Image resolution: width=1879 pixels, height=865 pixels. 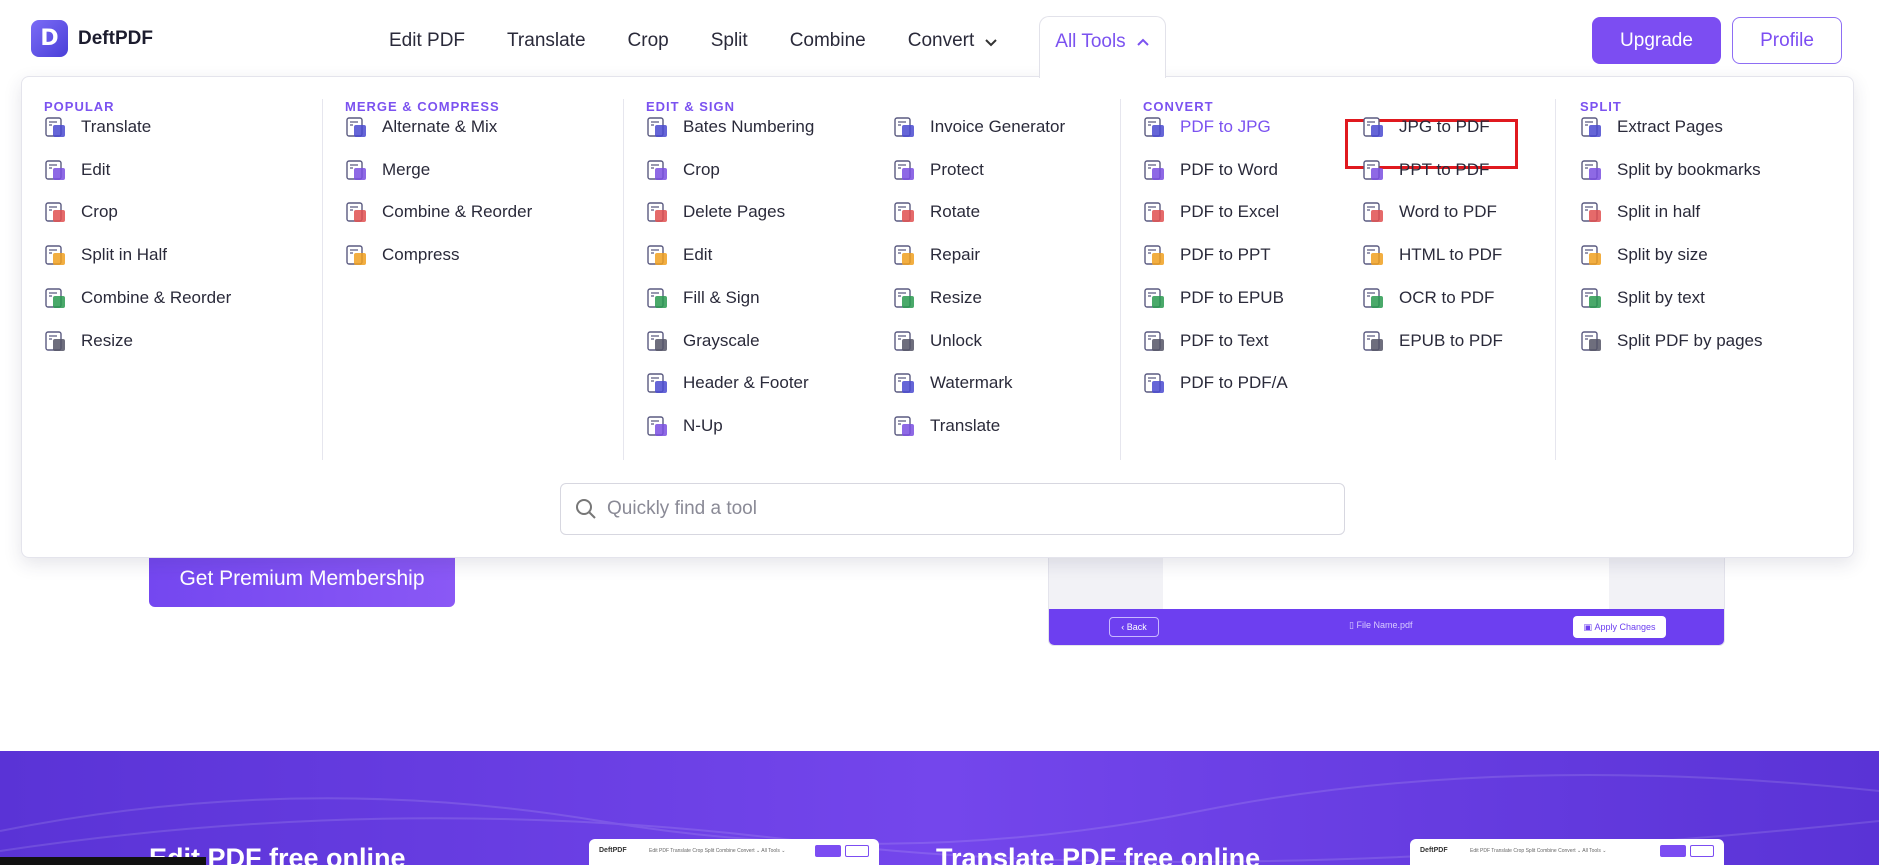 I want to click on mini-upgrade, so click(x=828, y=851).